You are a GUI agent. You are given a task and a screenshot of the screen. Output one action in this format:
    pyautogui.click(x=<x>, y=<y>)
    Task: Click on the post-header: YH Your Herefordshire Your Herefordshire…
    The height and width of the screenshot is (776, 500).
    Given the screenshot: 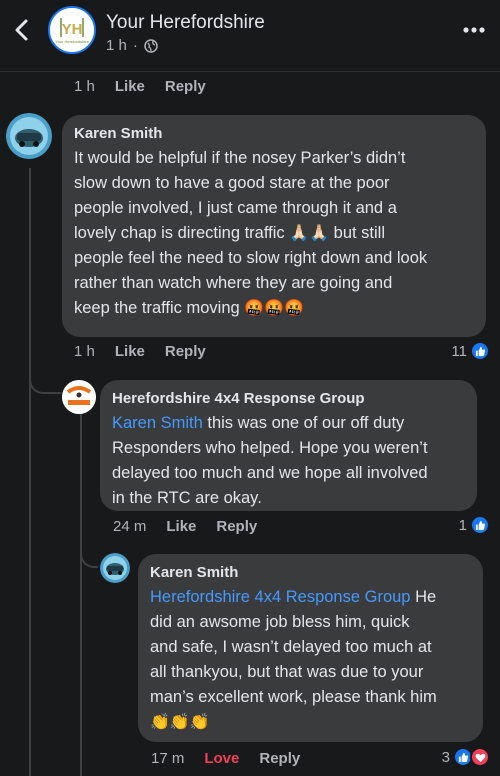 What is the action you would take?
    pyautogui.click(x=250, y=36)
    